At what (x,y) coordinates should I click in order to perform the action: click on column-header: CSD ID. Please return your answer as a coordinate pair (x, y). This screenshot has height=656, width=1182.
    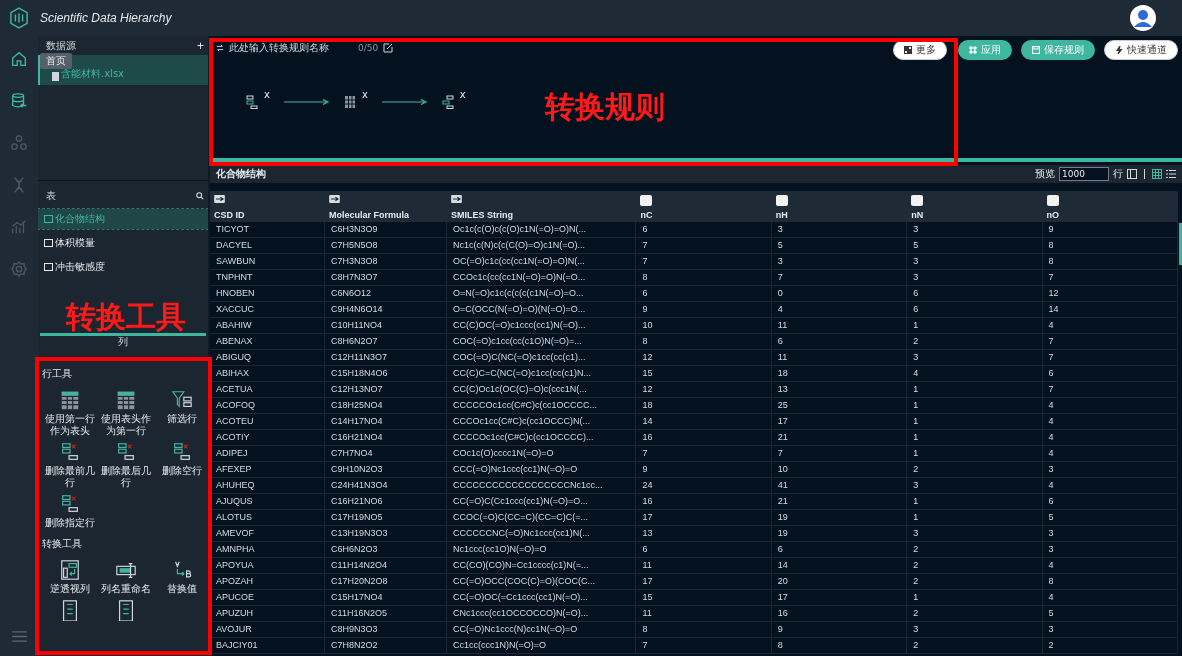
    Looking at the image, I should click on (229, 215).